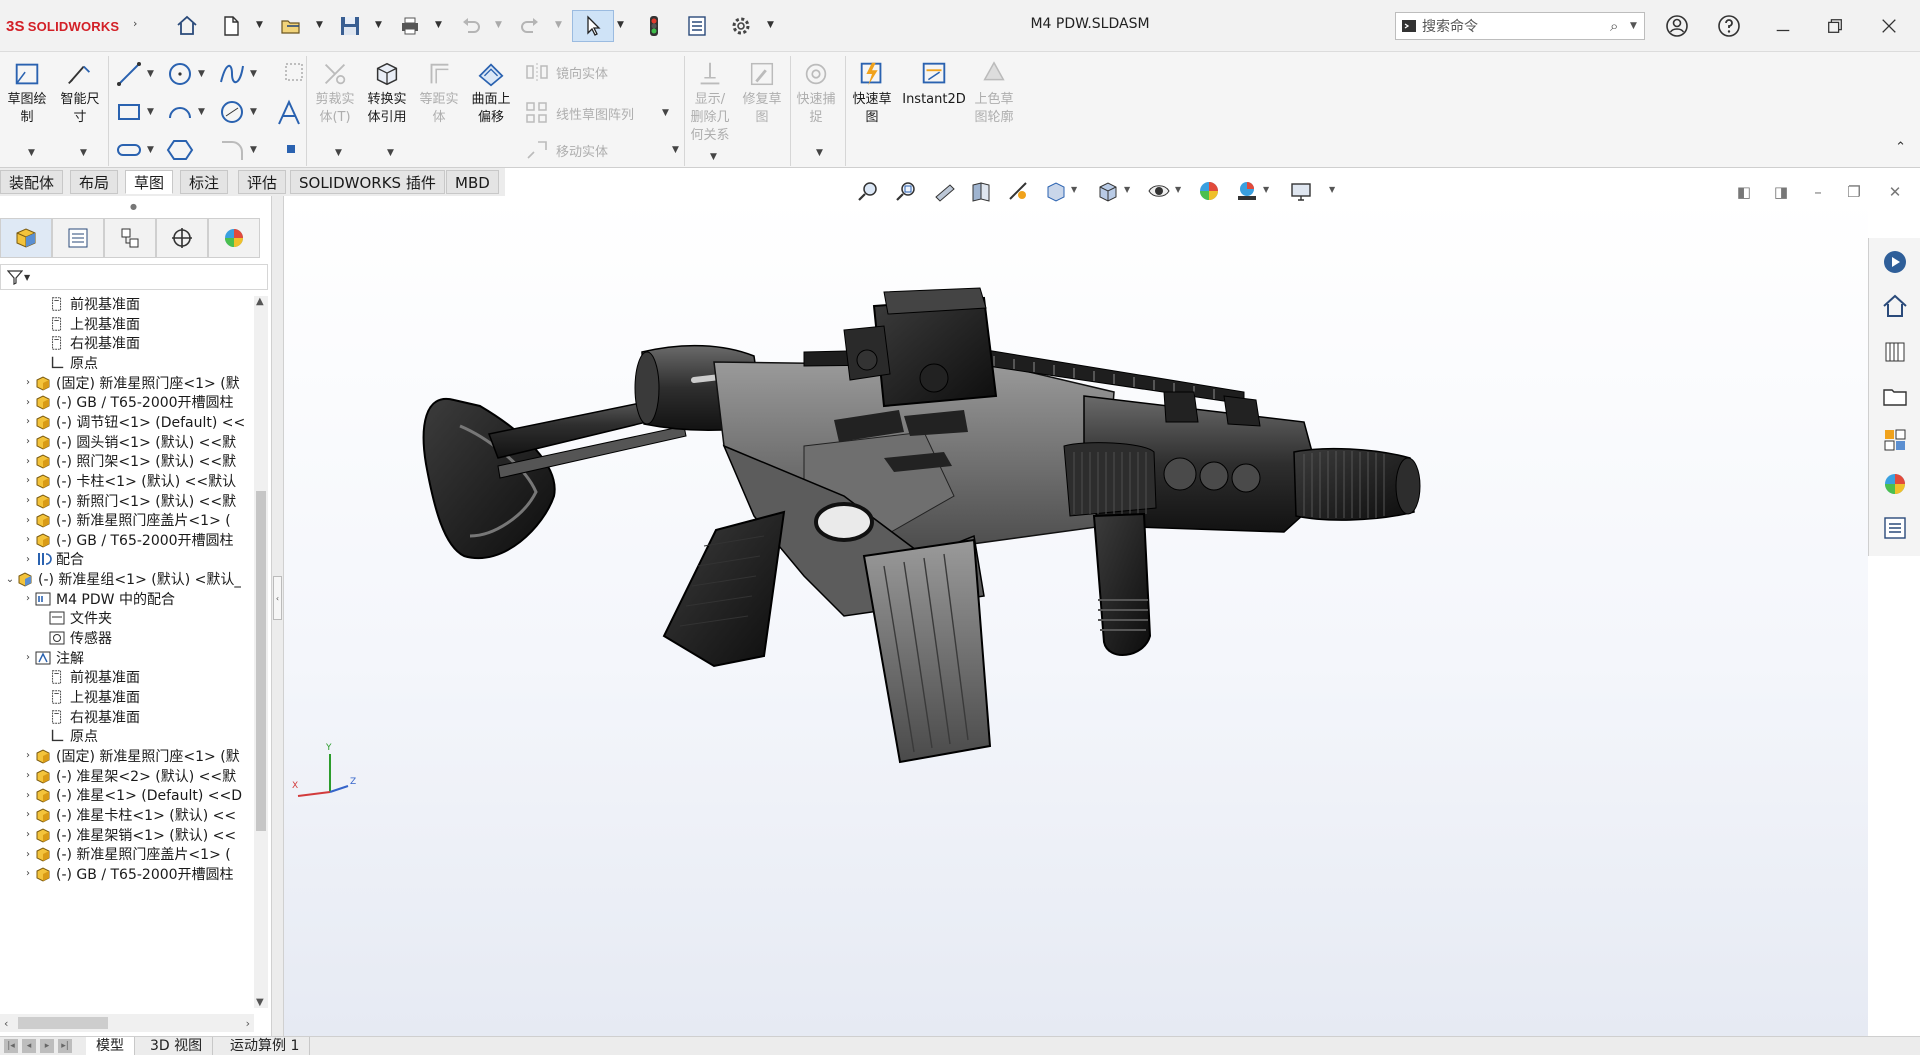  What do you see at coordinates (294, 72) in the screenshot?
I see `3d-sketch-tool` at bounding box center [294, 72].